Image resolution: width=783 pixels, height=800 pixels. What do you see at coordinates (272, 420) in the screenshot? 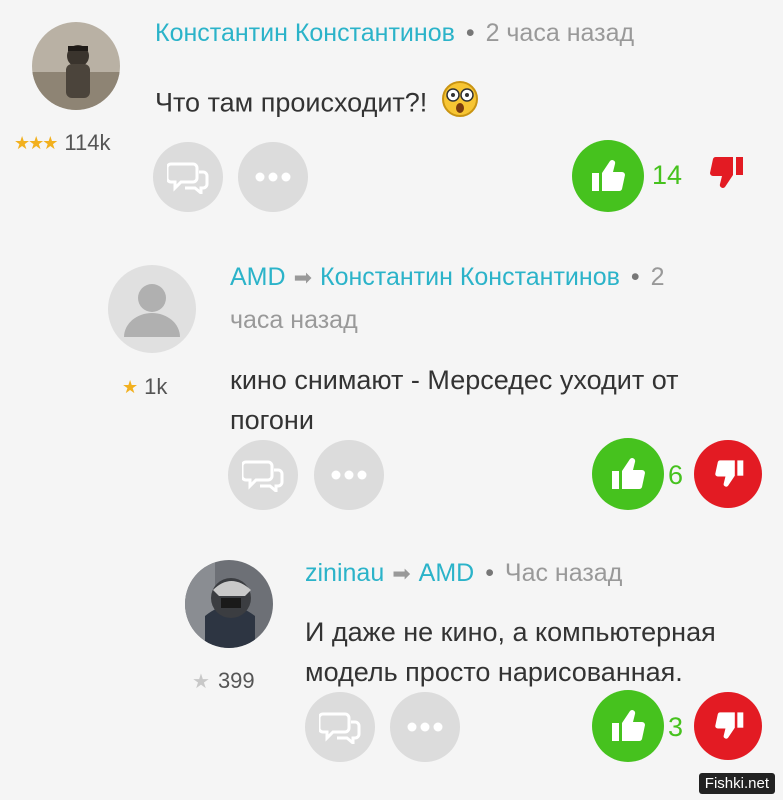
I see `comment-line-2: погони` at bounding box center [272, 420].